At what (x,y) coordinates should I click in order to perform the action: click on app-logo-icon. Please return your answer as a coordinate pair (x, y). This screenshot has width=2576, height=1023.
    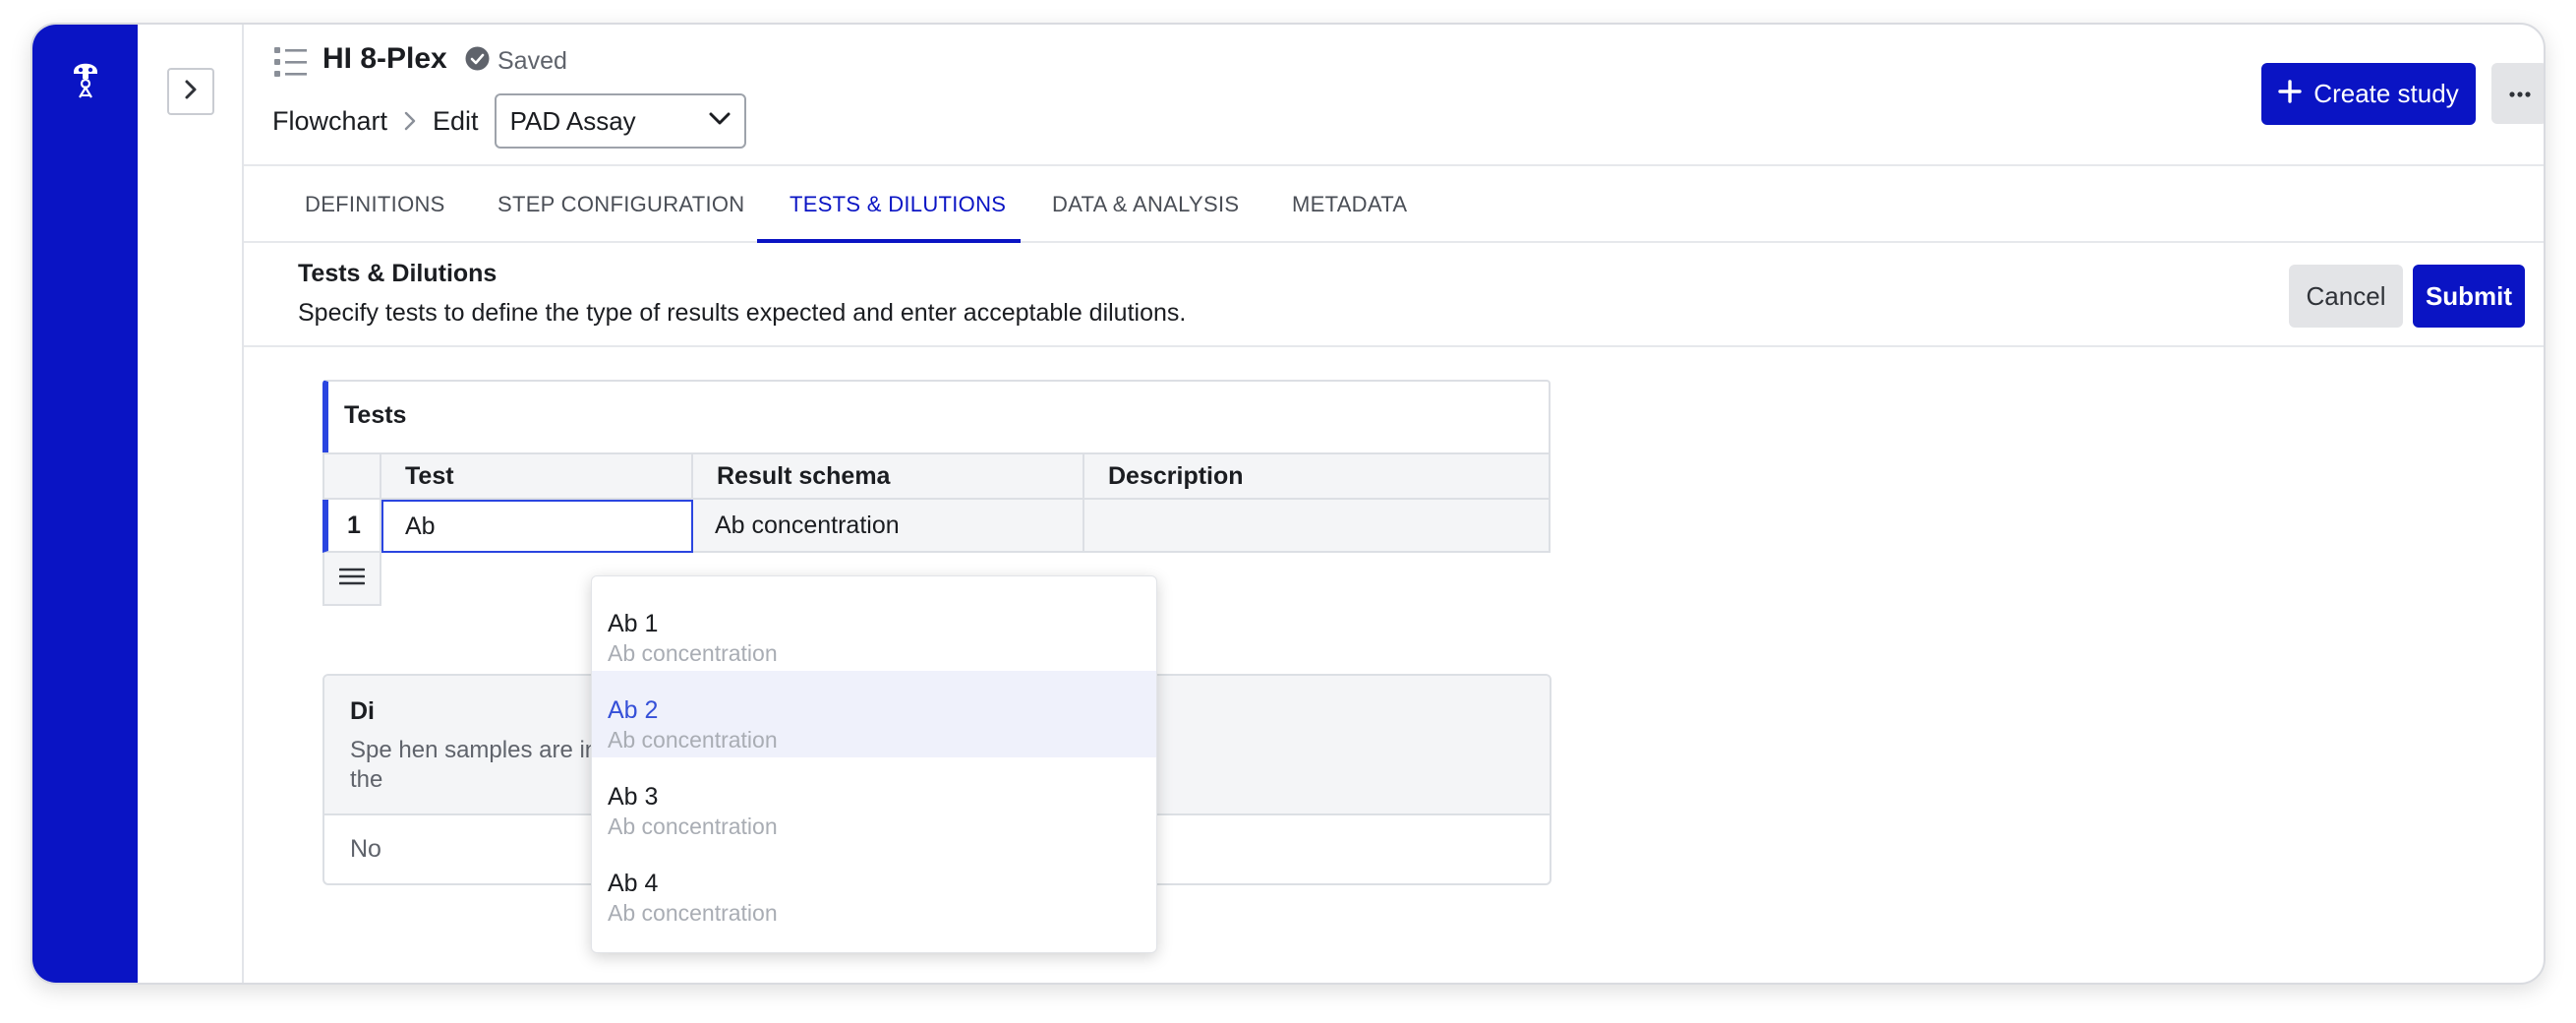
    Looking at the image, I should click on (85, 76).